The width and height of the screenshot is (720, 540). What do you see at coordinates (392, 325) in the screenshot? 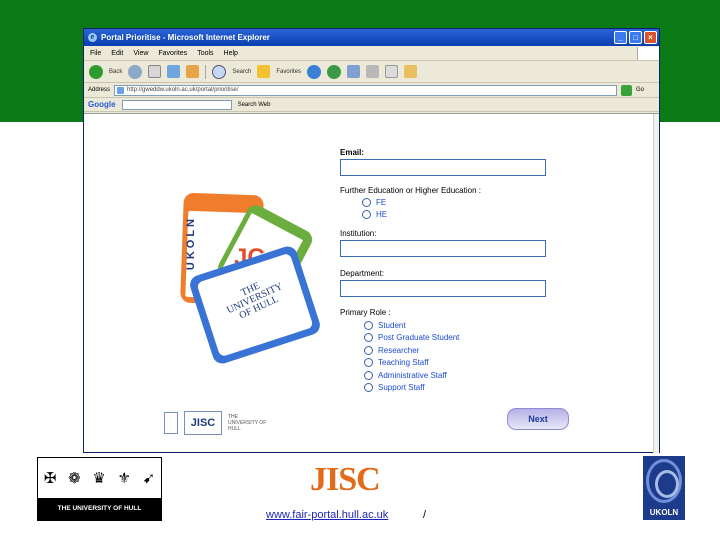
I see `role-option-label: Student` at bounding box center [392, 325].